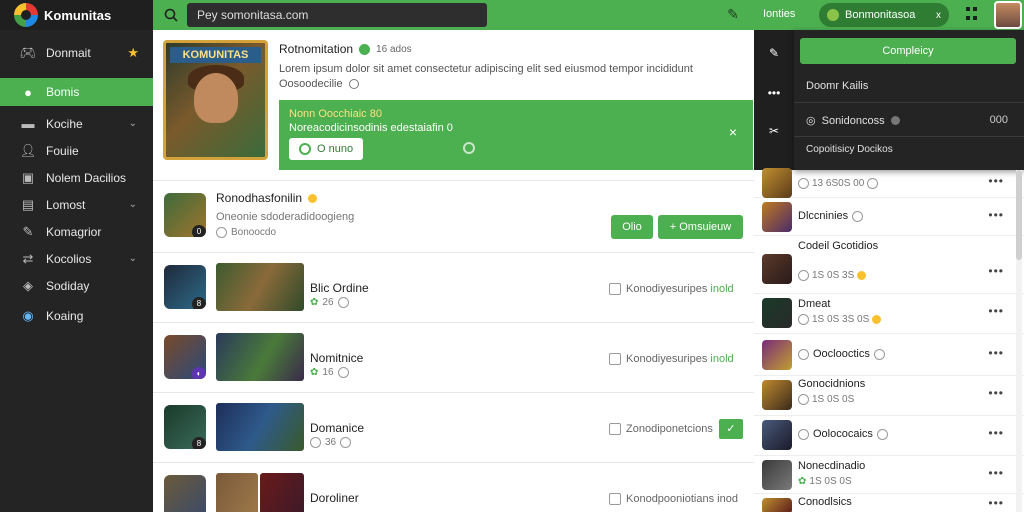 The height and width of the screenshot is (512, 1024). Describe the element at coordinates (185, 215) in the screenshot. I see `suggested-avatar: 0` at that location.